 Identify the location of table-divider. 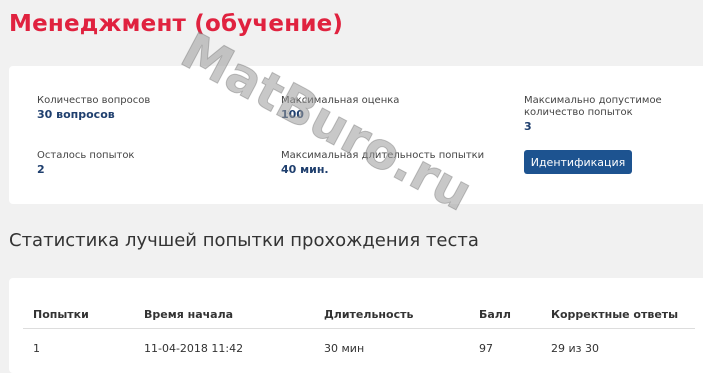
(359, 328).